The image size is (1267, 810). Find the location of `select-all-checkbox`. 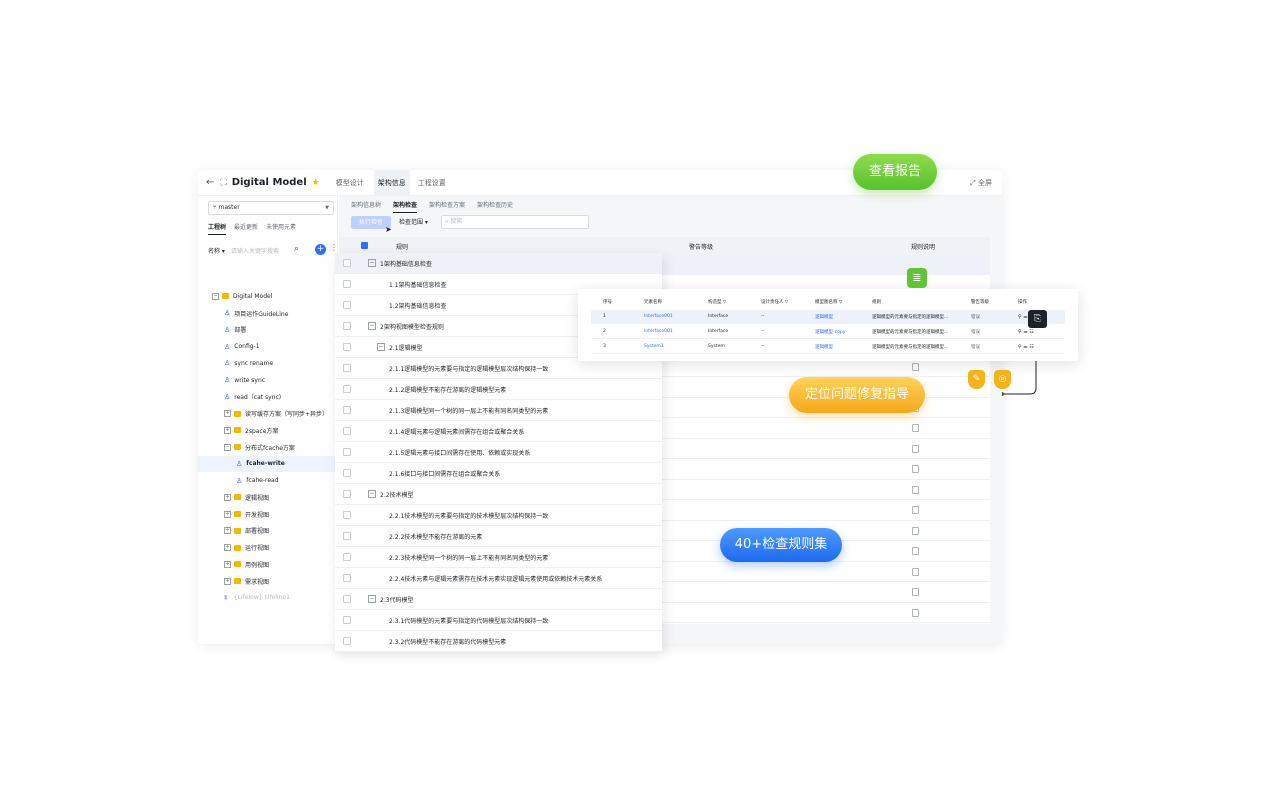

select-all-checkbox is located at coordinates (364, 245).